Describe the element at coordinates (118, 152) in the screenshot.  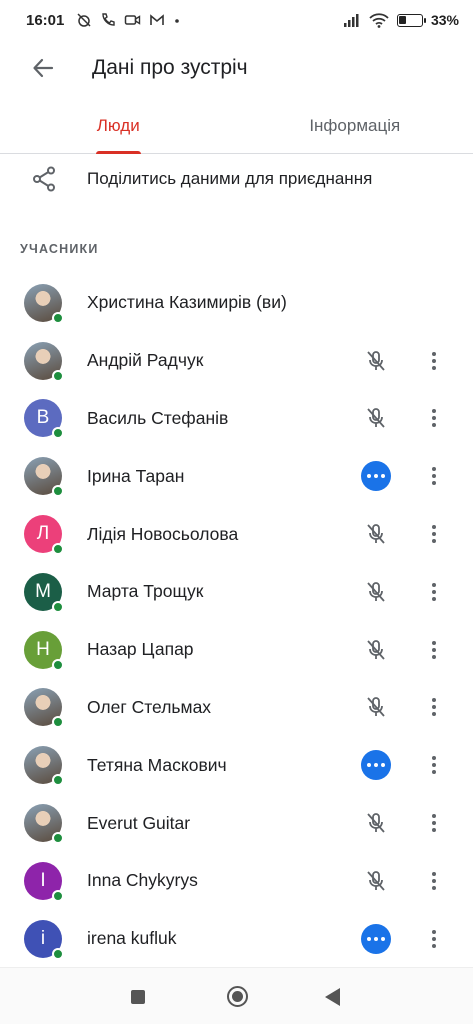
I see `tab-active-indicator` at that location.